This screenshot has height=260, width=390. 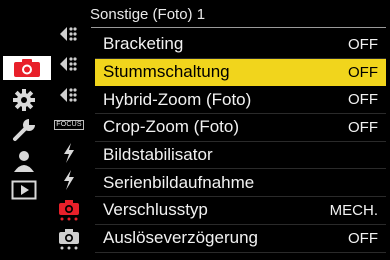 I want to click on header-divider, so click(x=238, y=27).